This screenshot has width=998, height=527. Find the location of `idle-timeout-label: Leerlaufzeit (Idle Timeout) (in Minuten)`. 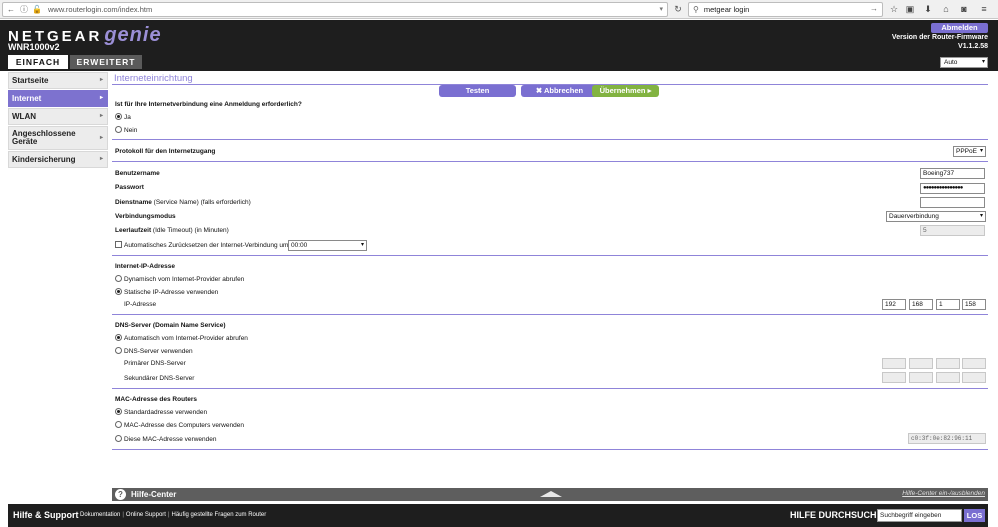

idle-timeout-label: Leerlaufzeit (Idle Timeout) (in Minuten) is located at coordinates (172, 230).